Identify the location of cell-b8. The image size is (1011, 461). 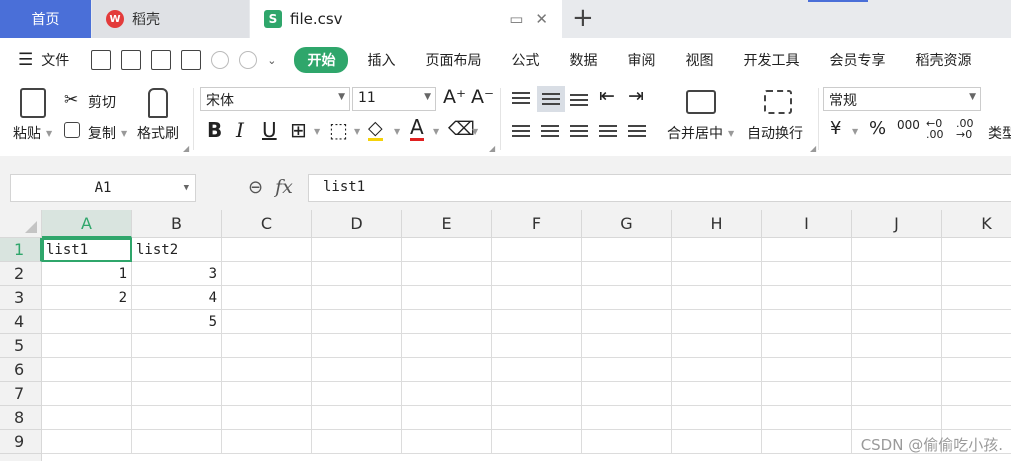
(177, 418).